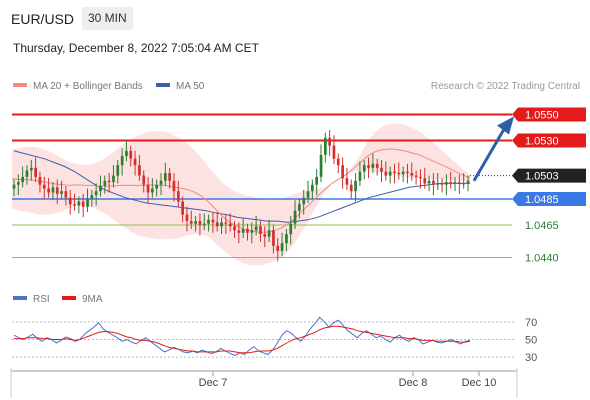  I want to click on level-label: 1.0530, so click(542, 142).